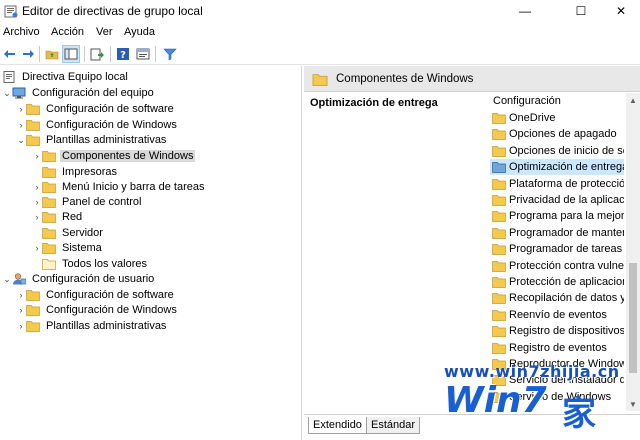 The height and width of the screenshot is (440, 640). I want to click on watermark-url: www.win7zhijia.cn, so click(532, 371).